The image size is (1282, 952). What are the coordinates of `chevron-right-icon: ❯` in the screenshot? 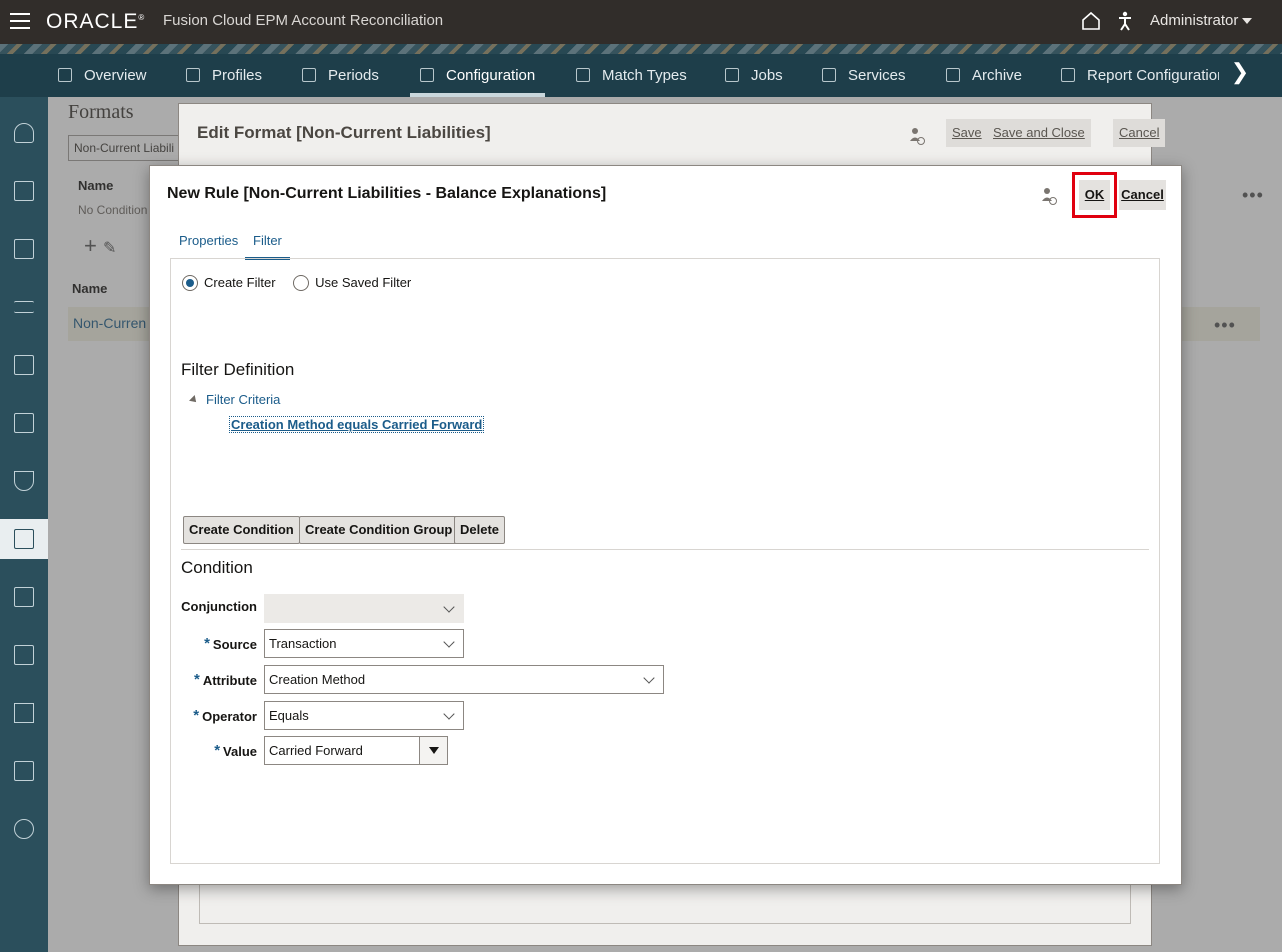 It's located at (1240, 72).